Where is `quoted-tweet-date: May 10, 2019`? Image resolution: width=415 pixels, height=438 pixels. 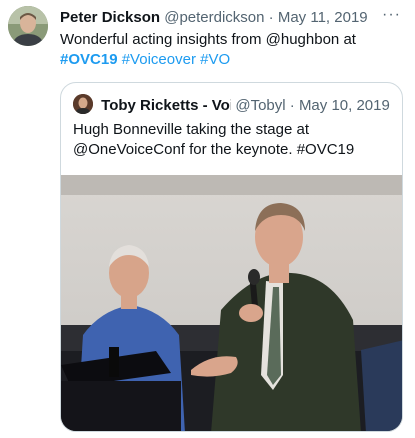 quoted-tweet-date: May 10, 2019 is located at coordinates (344, 105).